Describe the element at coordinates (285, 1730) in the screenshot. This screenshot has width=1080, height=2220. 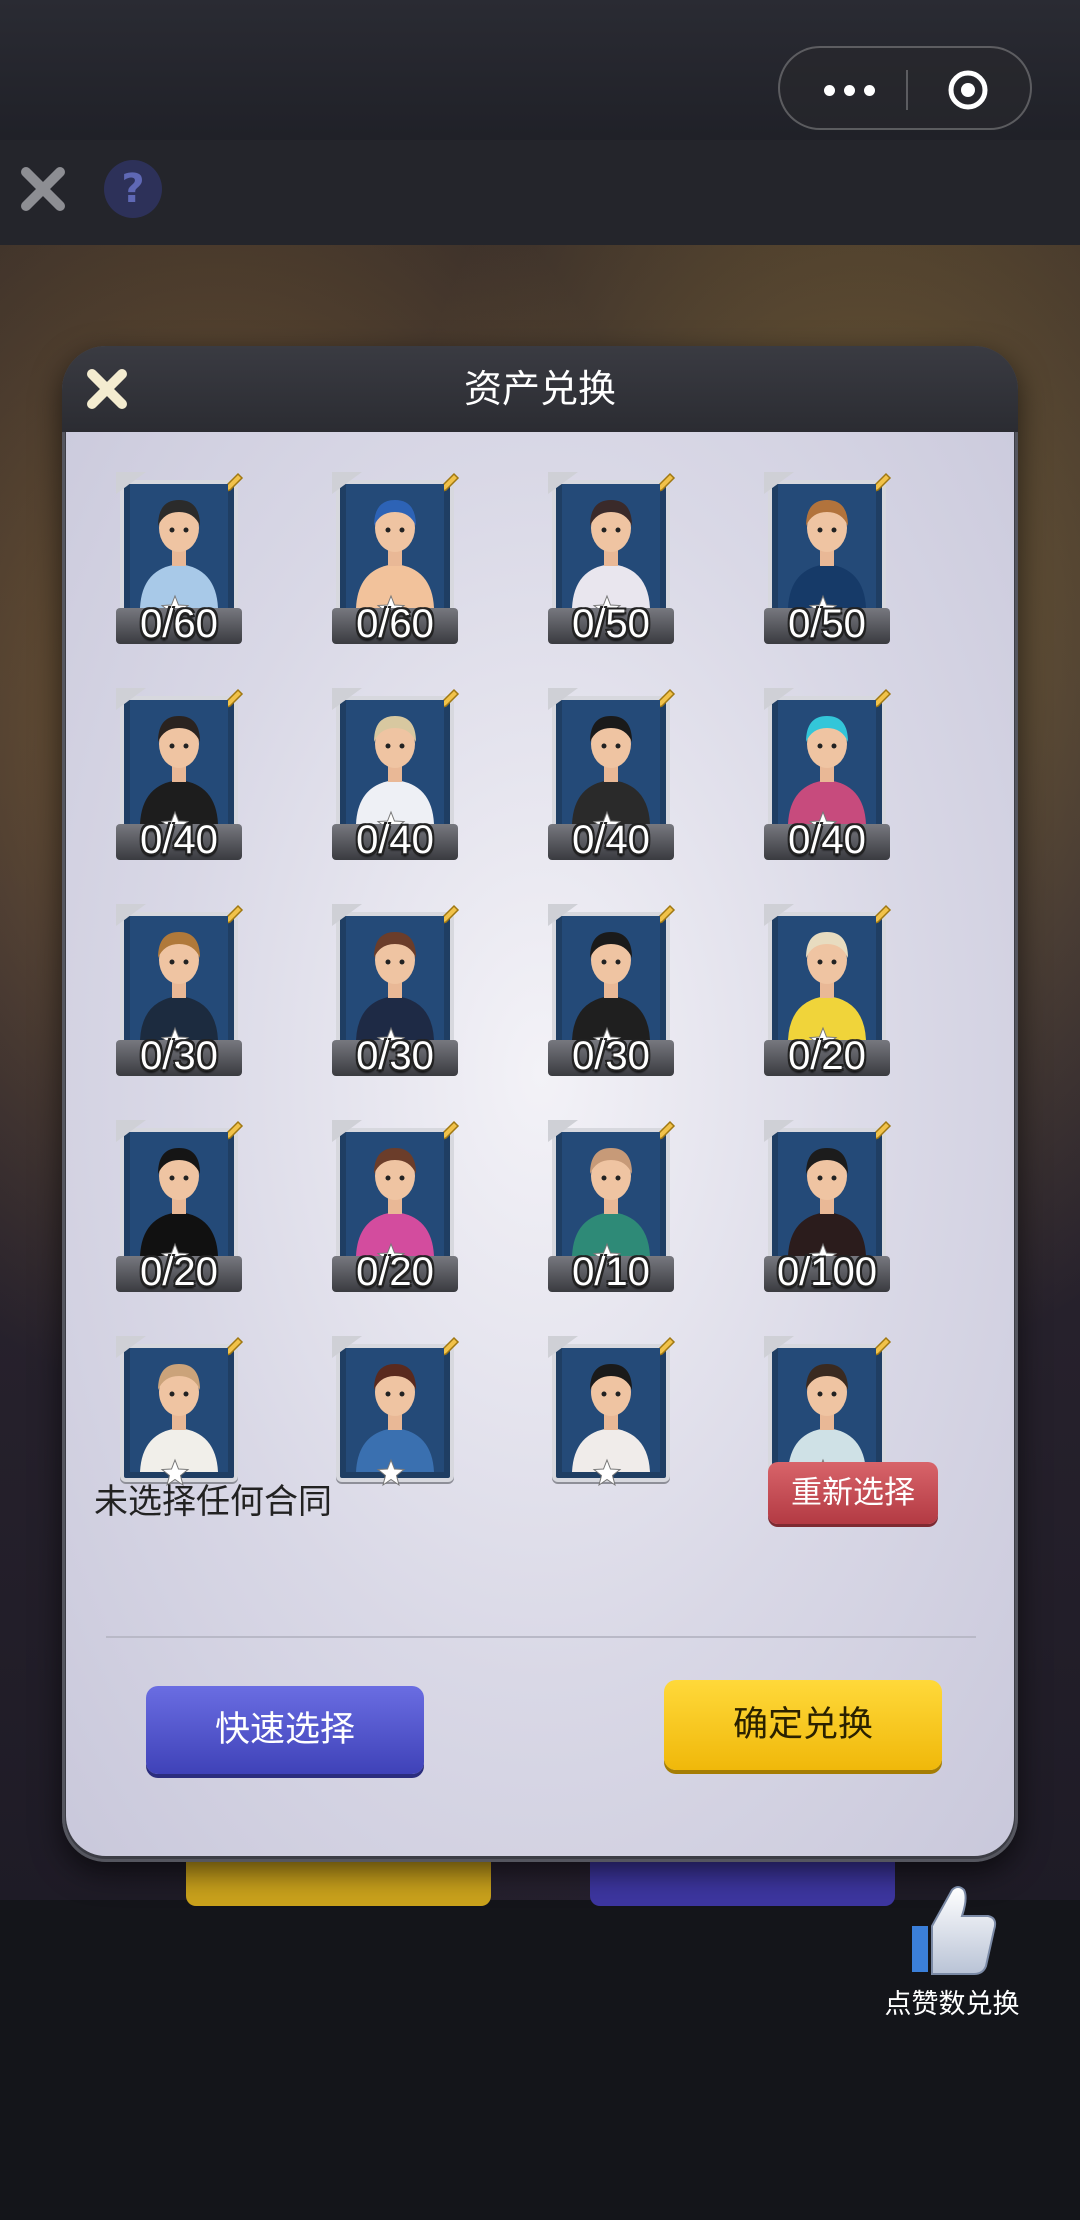
I see `quick-select-button: 快速选择` at that location.